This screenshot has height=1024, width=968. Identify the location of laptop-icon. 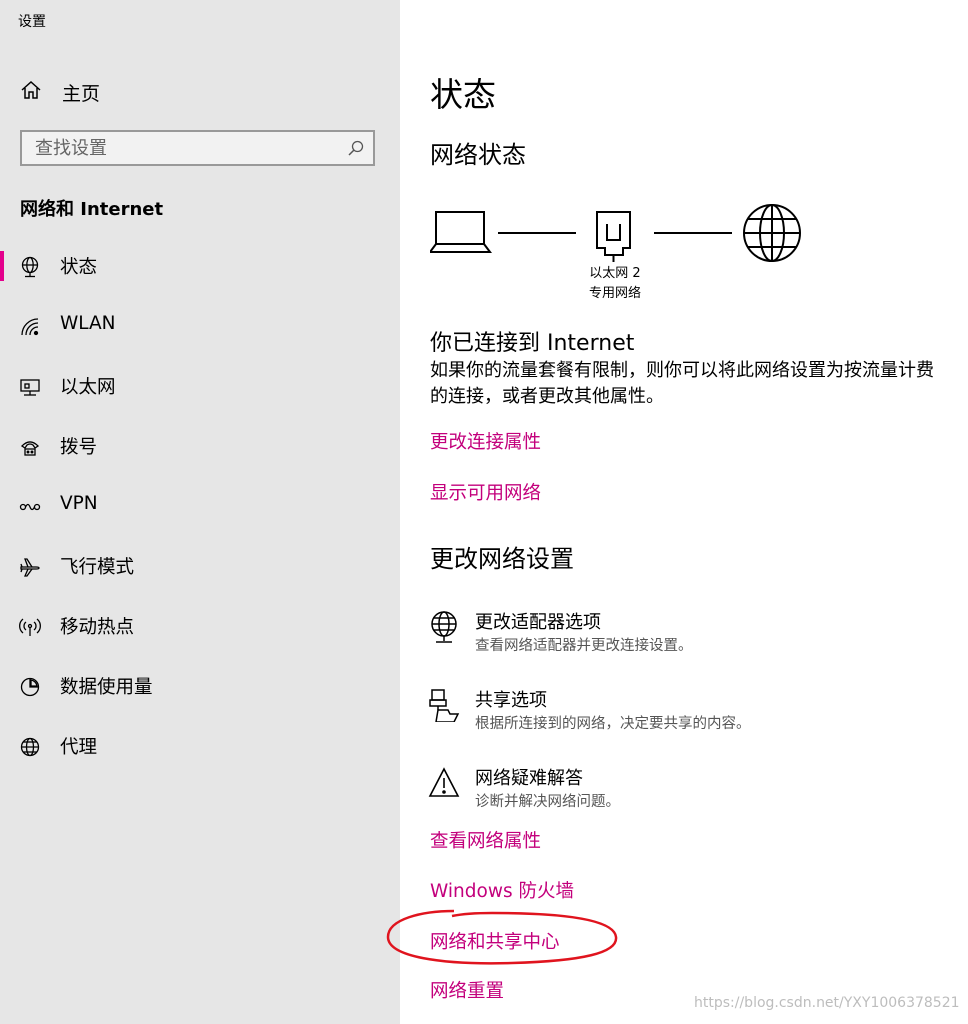
(461, 232).